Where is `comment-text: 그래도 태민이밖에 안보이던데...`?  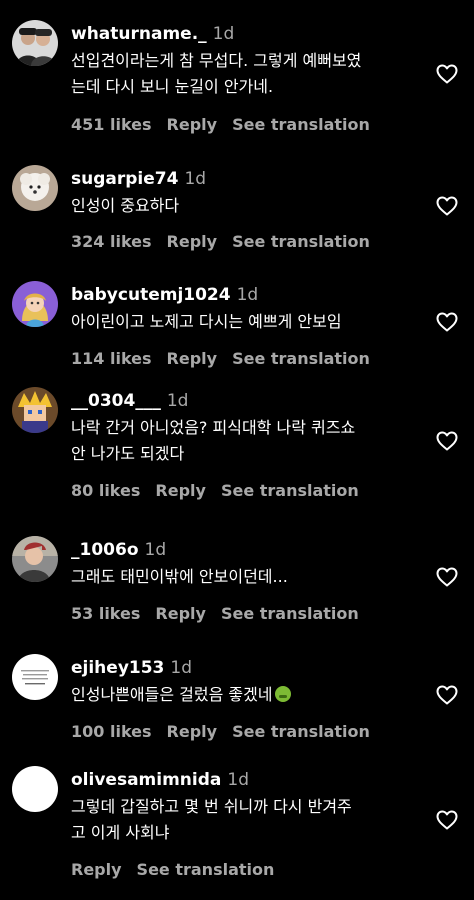
comment-text: 그래도 태민이밖에 안보이던데... is located at coordinates (246, 577).